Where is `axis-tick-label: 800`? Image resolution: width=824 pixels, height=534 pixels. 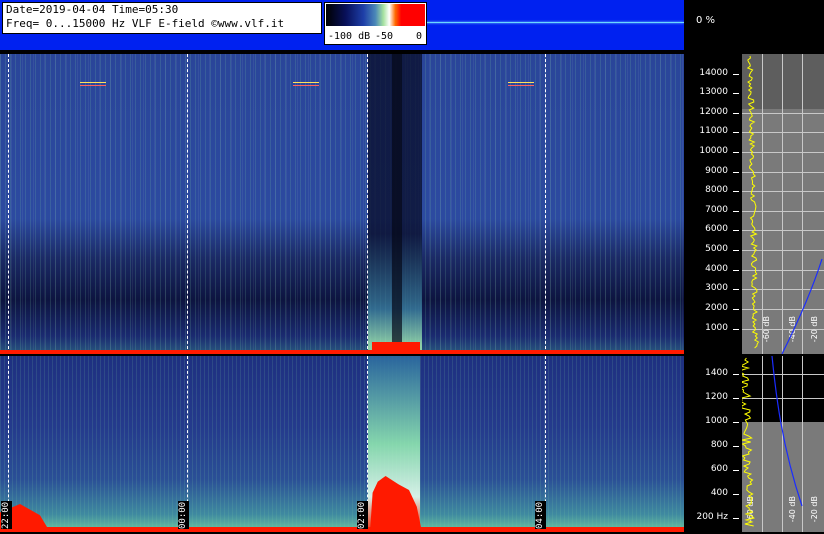 axis-tick-label: 800 is located at coordinates (719, 444).